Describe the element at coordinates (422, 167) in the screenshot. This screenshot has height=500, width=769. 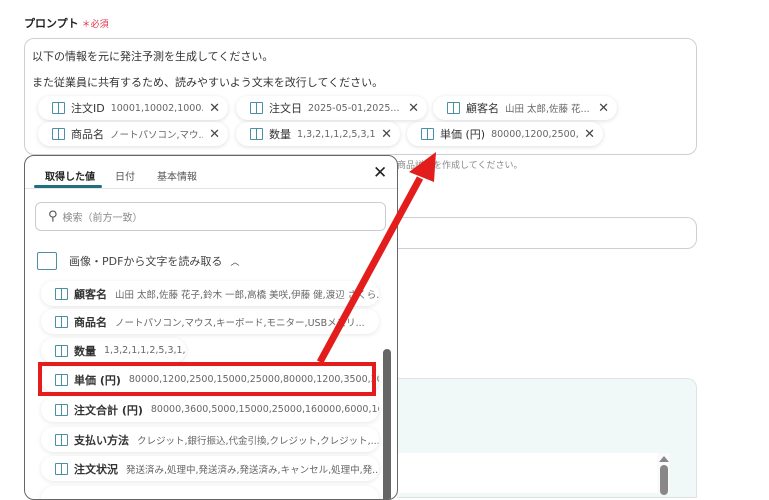
I see `arrow-head` at that location.